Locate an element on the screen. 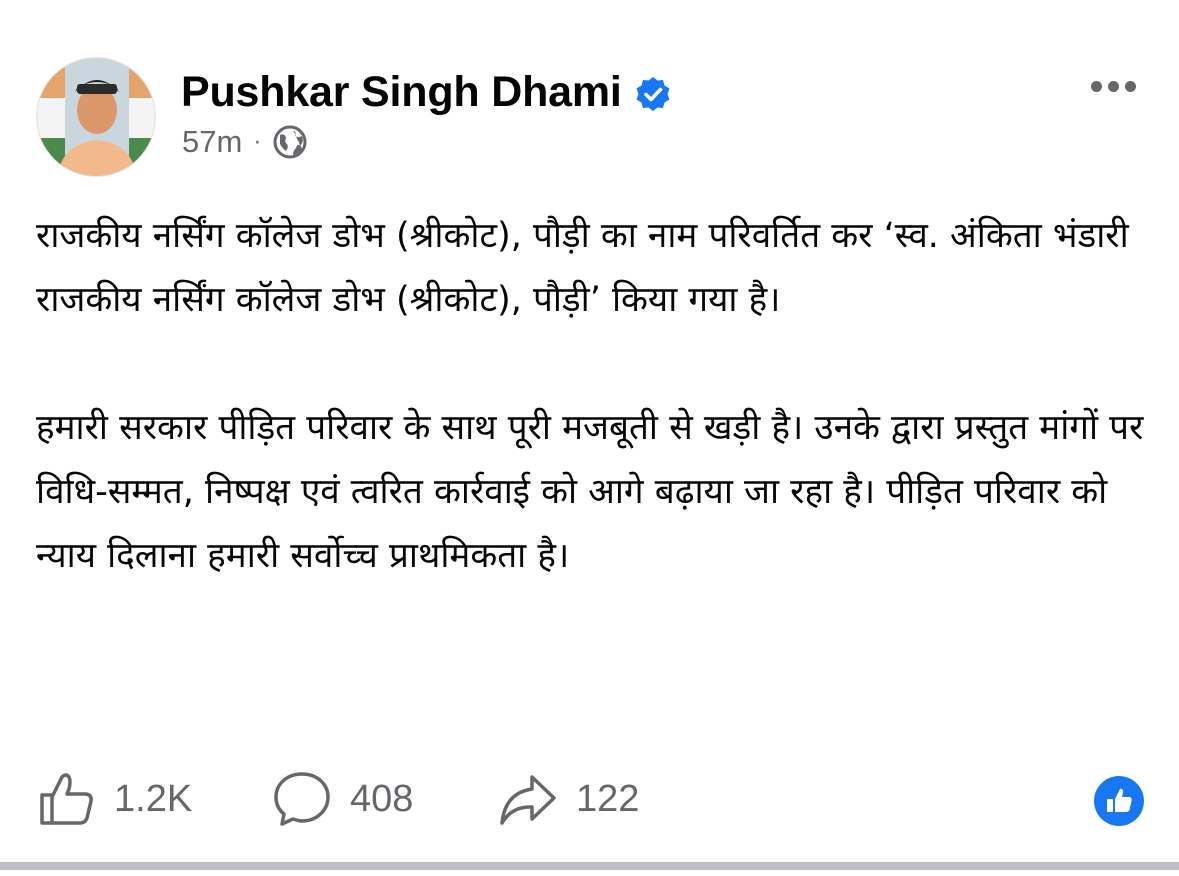 The width and height of the screenshot is (1179, 876). more-options-button is located at coordinates (1113, 86).